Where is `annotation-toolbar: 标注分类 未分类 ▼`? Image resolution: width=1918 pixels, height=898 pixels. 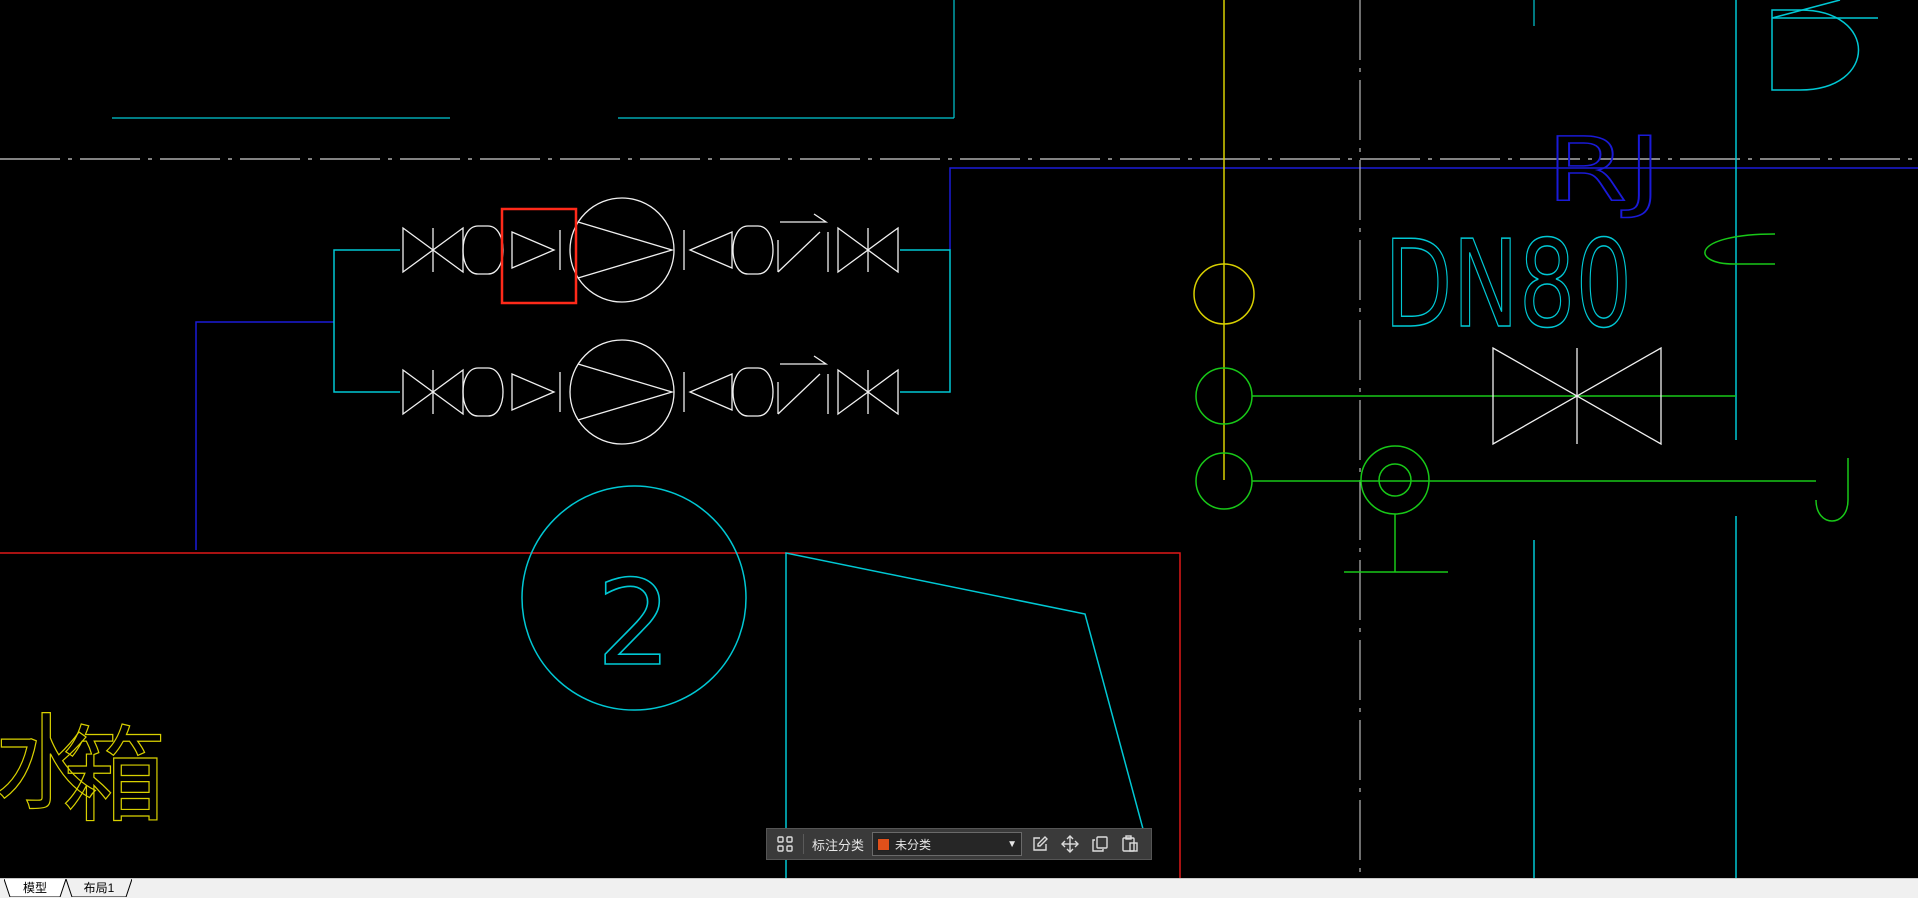
annotation-toolbar: 标注分类 未分类 ▼ is located at coordinates (959, 844).